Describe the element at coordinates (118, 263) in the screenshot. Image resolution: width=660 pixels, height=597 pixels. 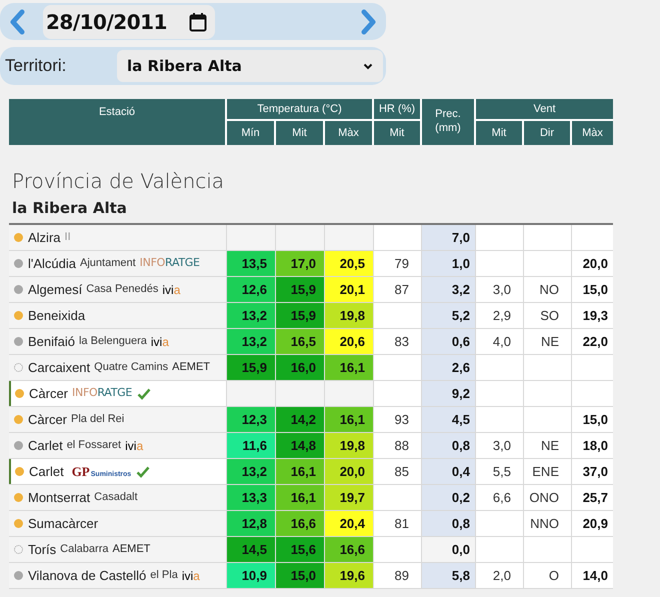
I see `station-cell: l'Alcúdia Ajuntament INFORATGE` at that location.